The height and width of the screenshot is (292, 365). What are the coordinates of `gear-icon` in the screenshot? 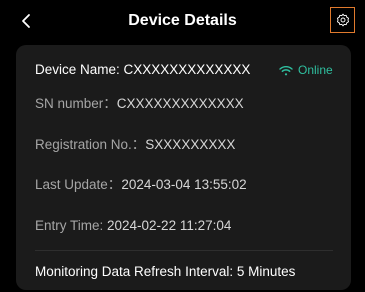 It's located at (342, 20).